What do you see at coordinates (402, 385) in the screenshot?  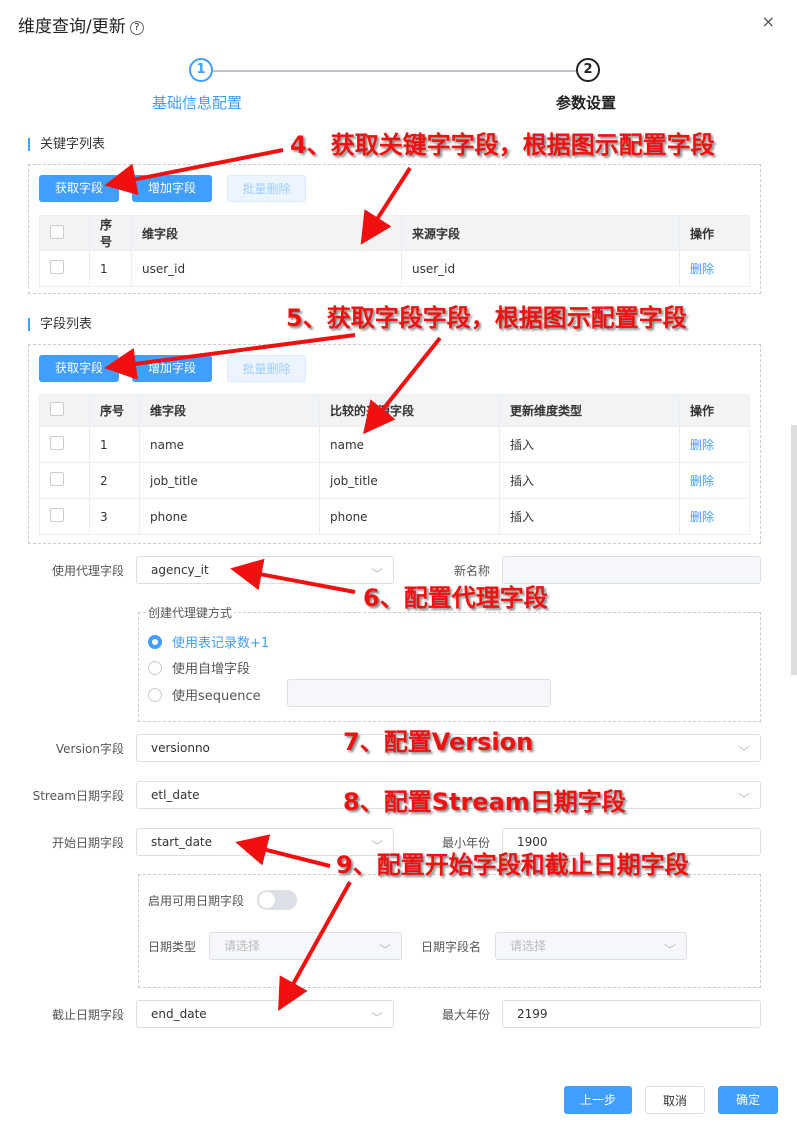 I see `arrow-5b` at bounding box center [402, 385].